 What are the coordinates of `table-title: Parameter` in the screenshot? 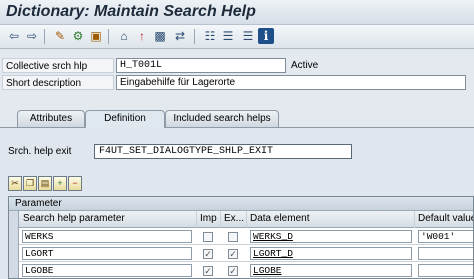 It's located at (241, 204).